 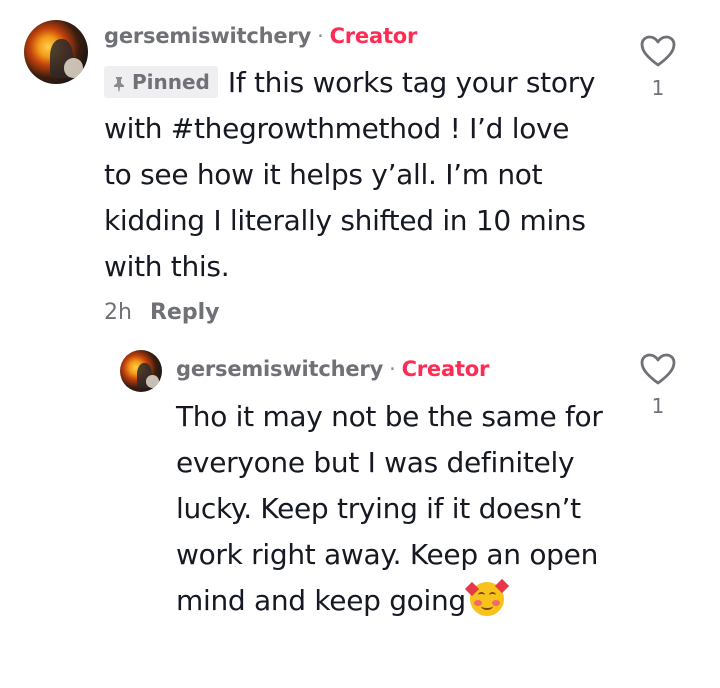 I want to click on comment-header: gersemiswitchery · Creator, so click(x=260, y=36).